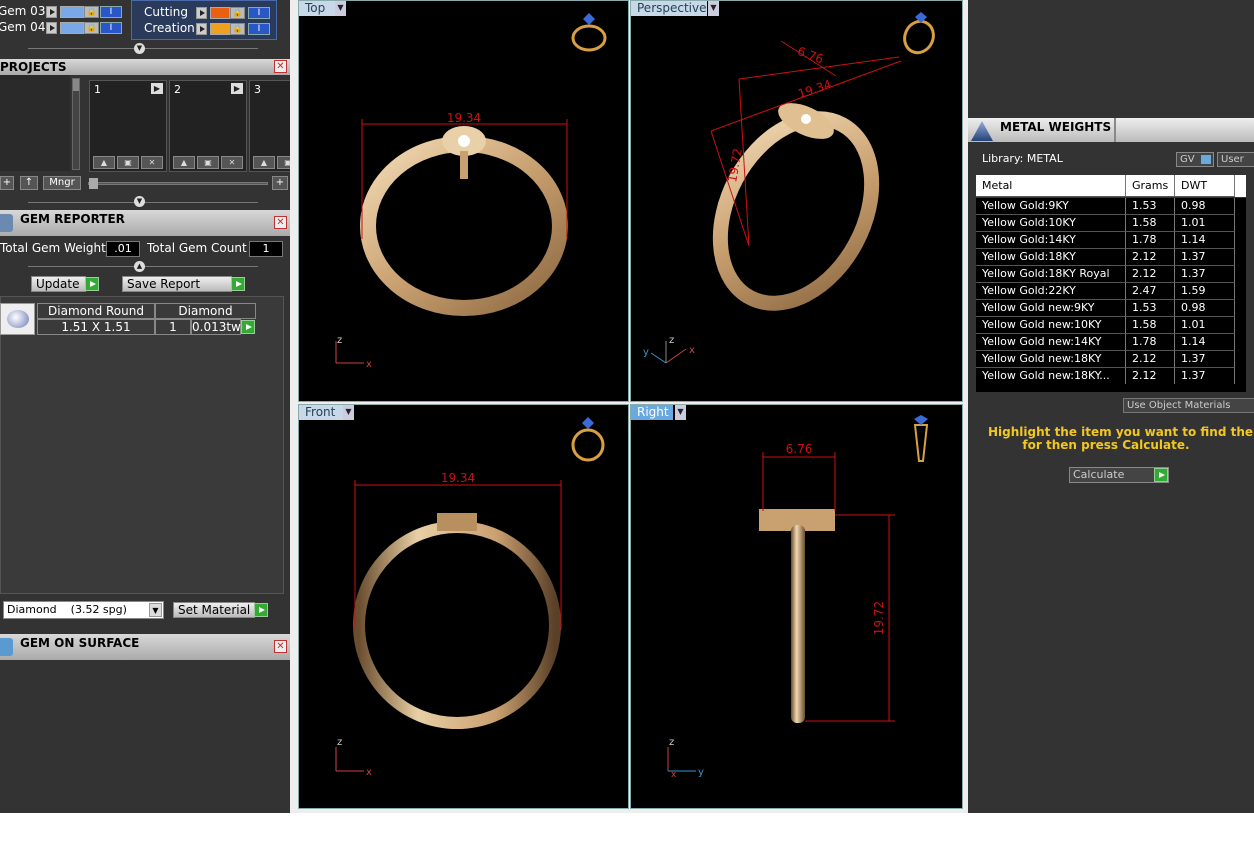  What do you see at coordinates (1195, 159) in the screenshot?
I see `gv-toggle: GV` at bounding box center [1195, 159].